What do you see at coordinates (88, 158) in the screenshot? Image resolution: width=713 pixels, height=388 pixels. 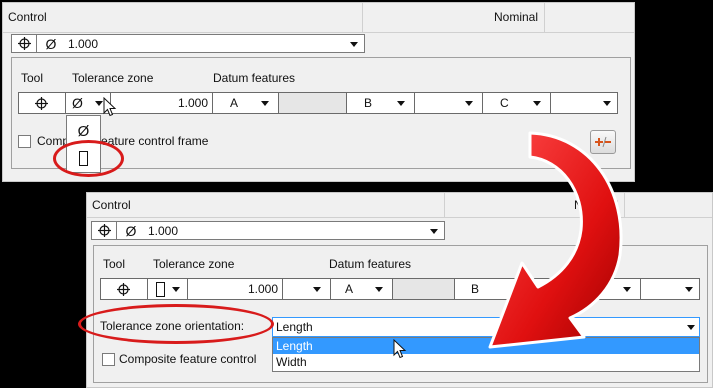 I see `highlight-ring-zone-option` at bounding box center [88, 158].